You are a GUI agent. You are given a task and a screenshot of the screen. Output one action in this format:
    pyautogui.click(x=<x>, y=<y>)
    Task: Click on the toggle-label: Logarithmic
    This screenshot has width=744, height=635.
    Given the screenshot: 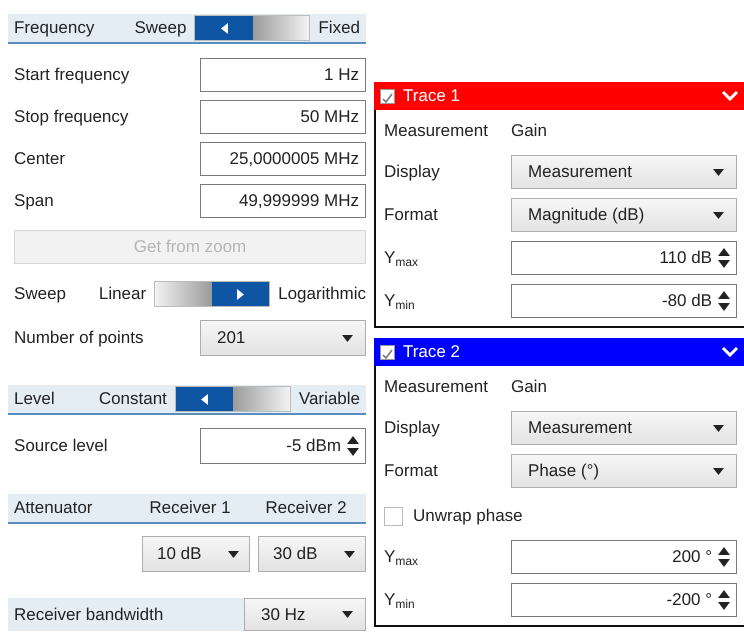 What is the action you would take?
    pyautogui.click(x=322, y=294)
    